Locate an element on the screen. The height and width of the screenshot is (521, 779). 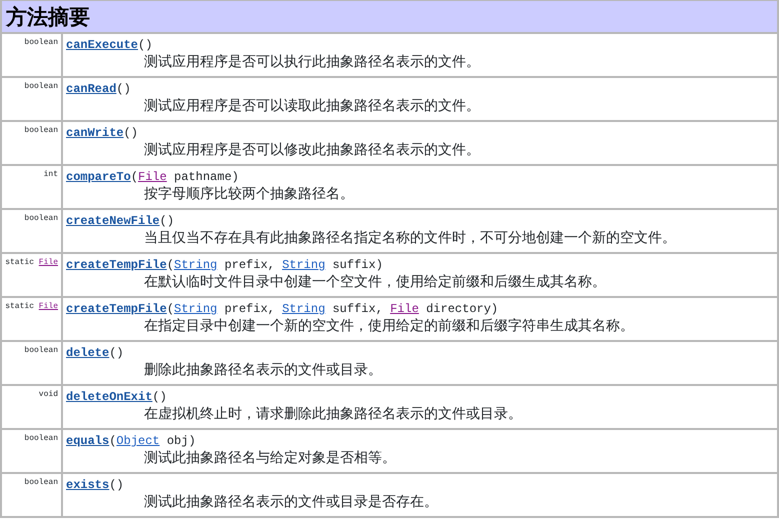
method-link: compareTo is located at coordinates (98, 177).